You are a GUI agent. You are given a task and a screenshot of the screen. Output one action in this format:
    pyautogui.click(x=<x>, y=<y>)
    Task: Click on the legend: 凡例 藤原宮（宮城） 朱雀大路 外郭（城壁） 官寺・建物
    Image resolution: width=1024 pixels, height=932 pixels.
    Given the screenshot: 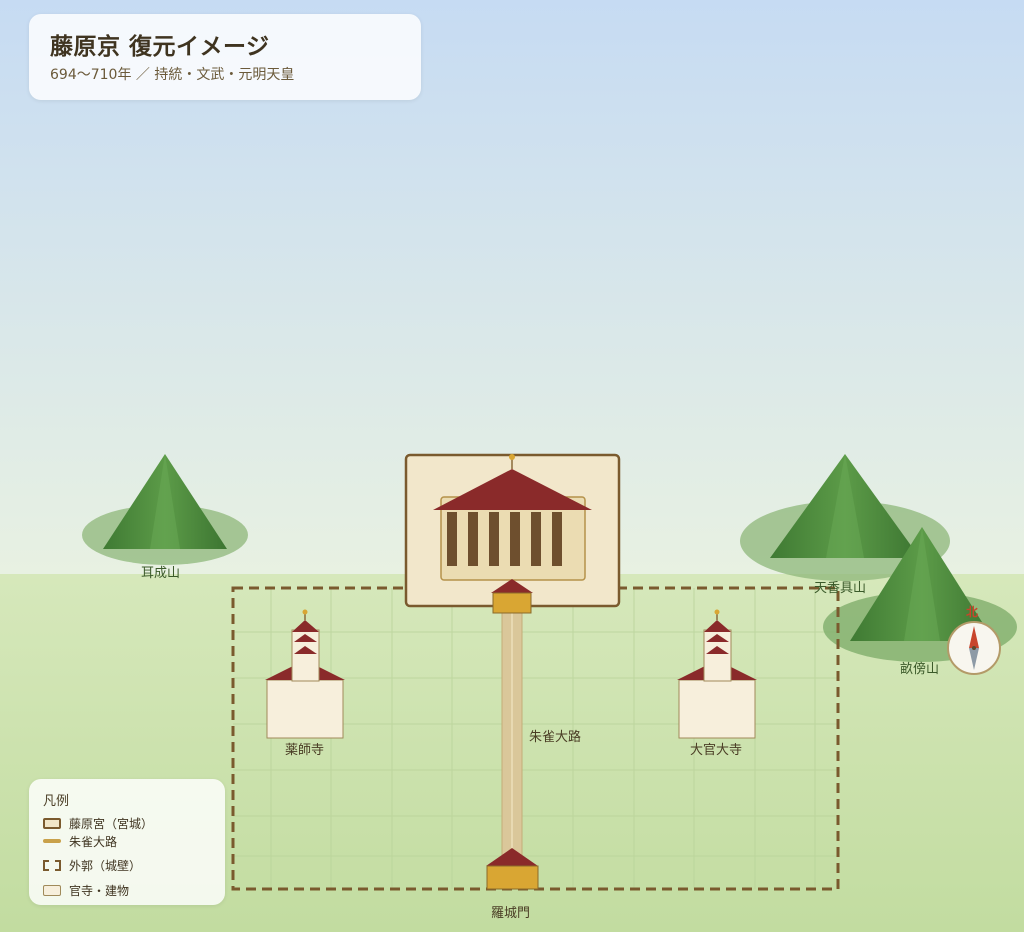 What is the action you would take?
    pyautogui.click(x=127, y=842)
    